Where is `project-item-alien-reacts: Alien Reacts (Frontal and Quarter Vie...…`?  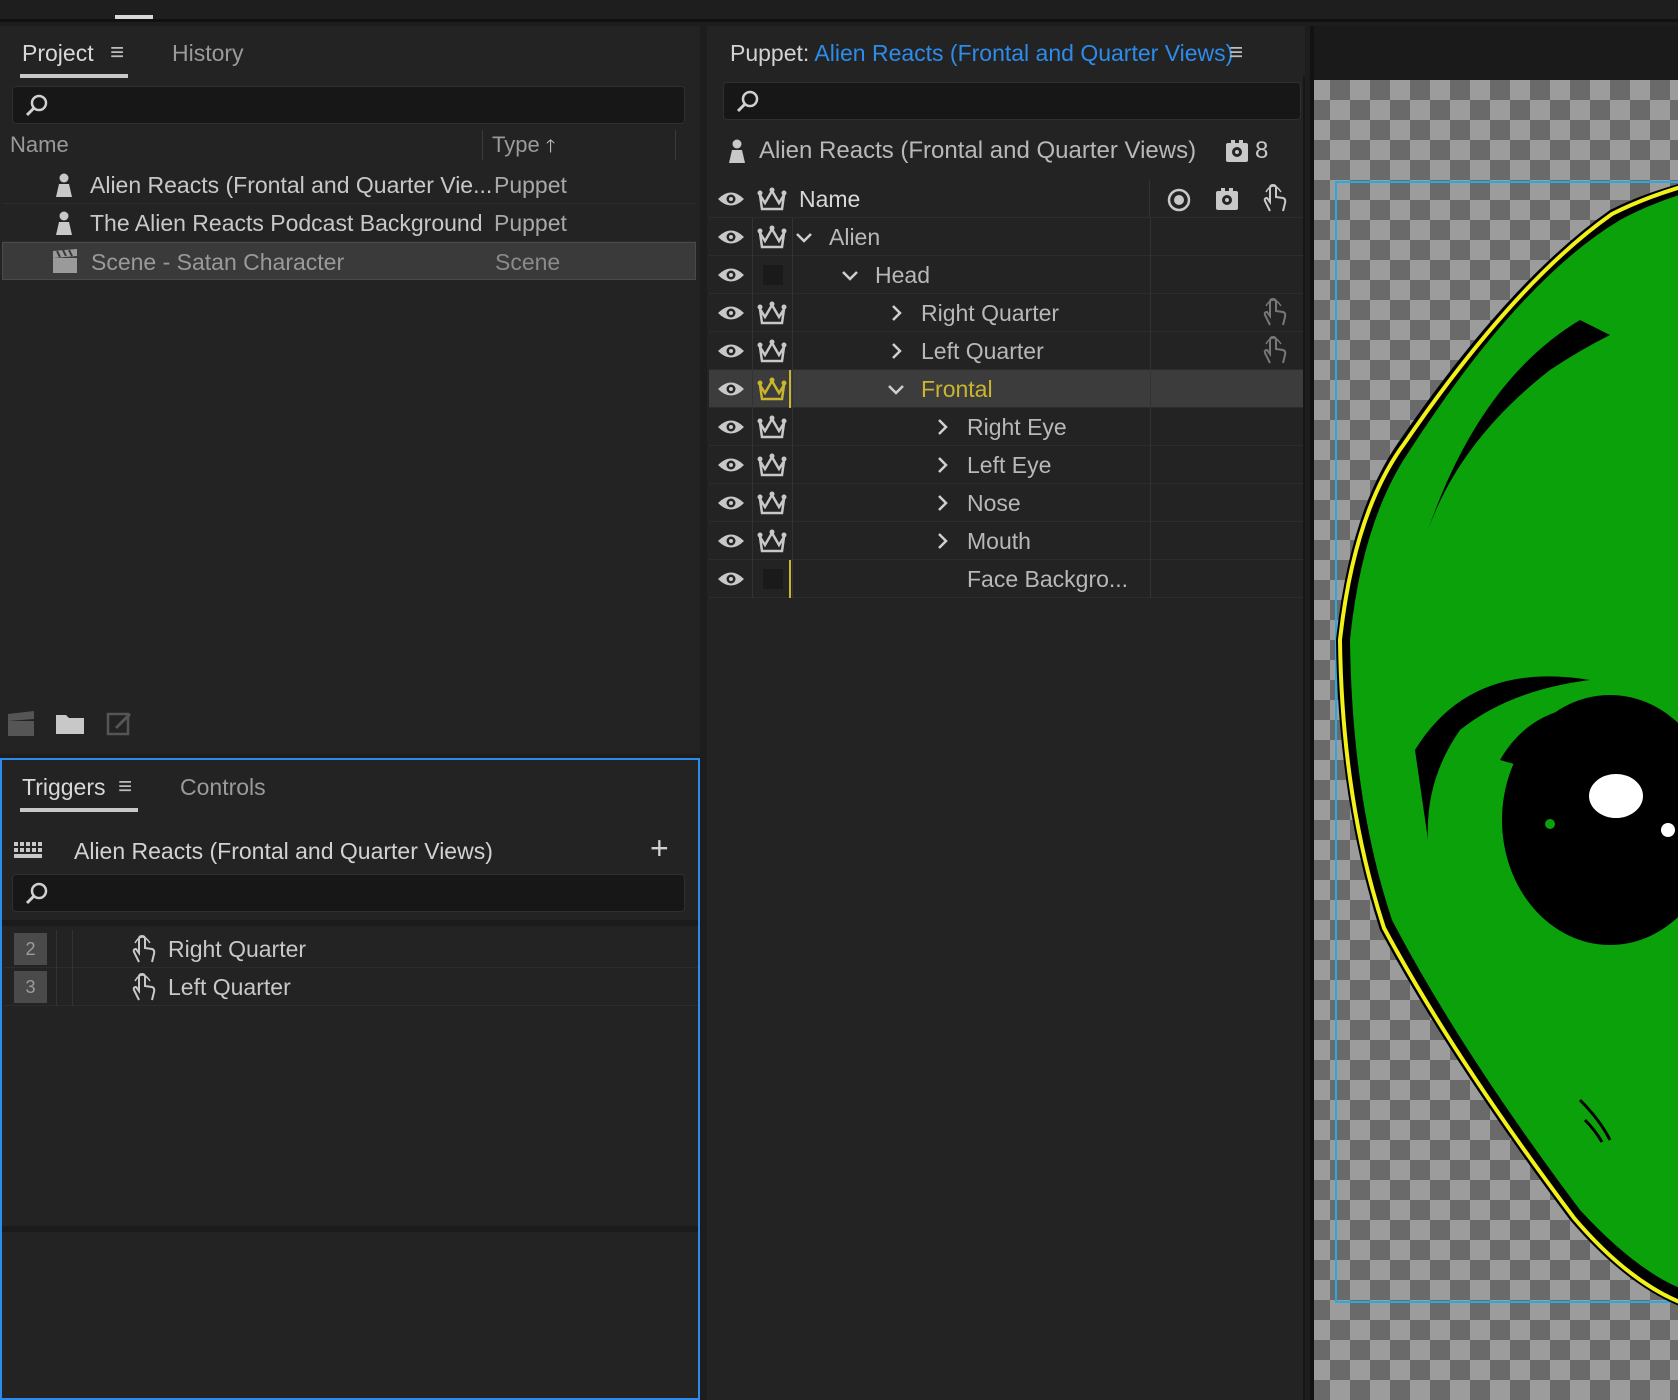 project-item-alien-reacts: Alien Reacts (Frontal and Quarter Vie...… is located at coordinates (349, 185).